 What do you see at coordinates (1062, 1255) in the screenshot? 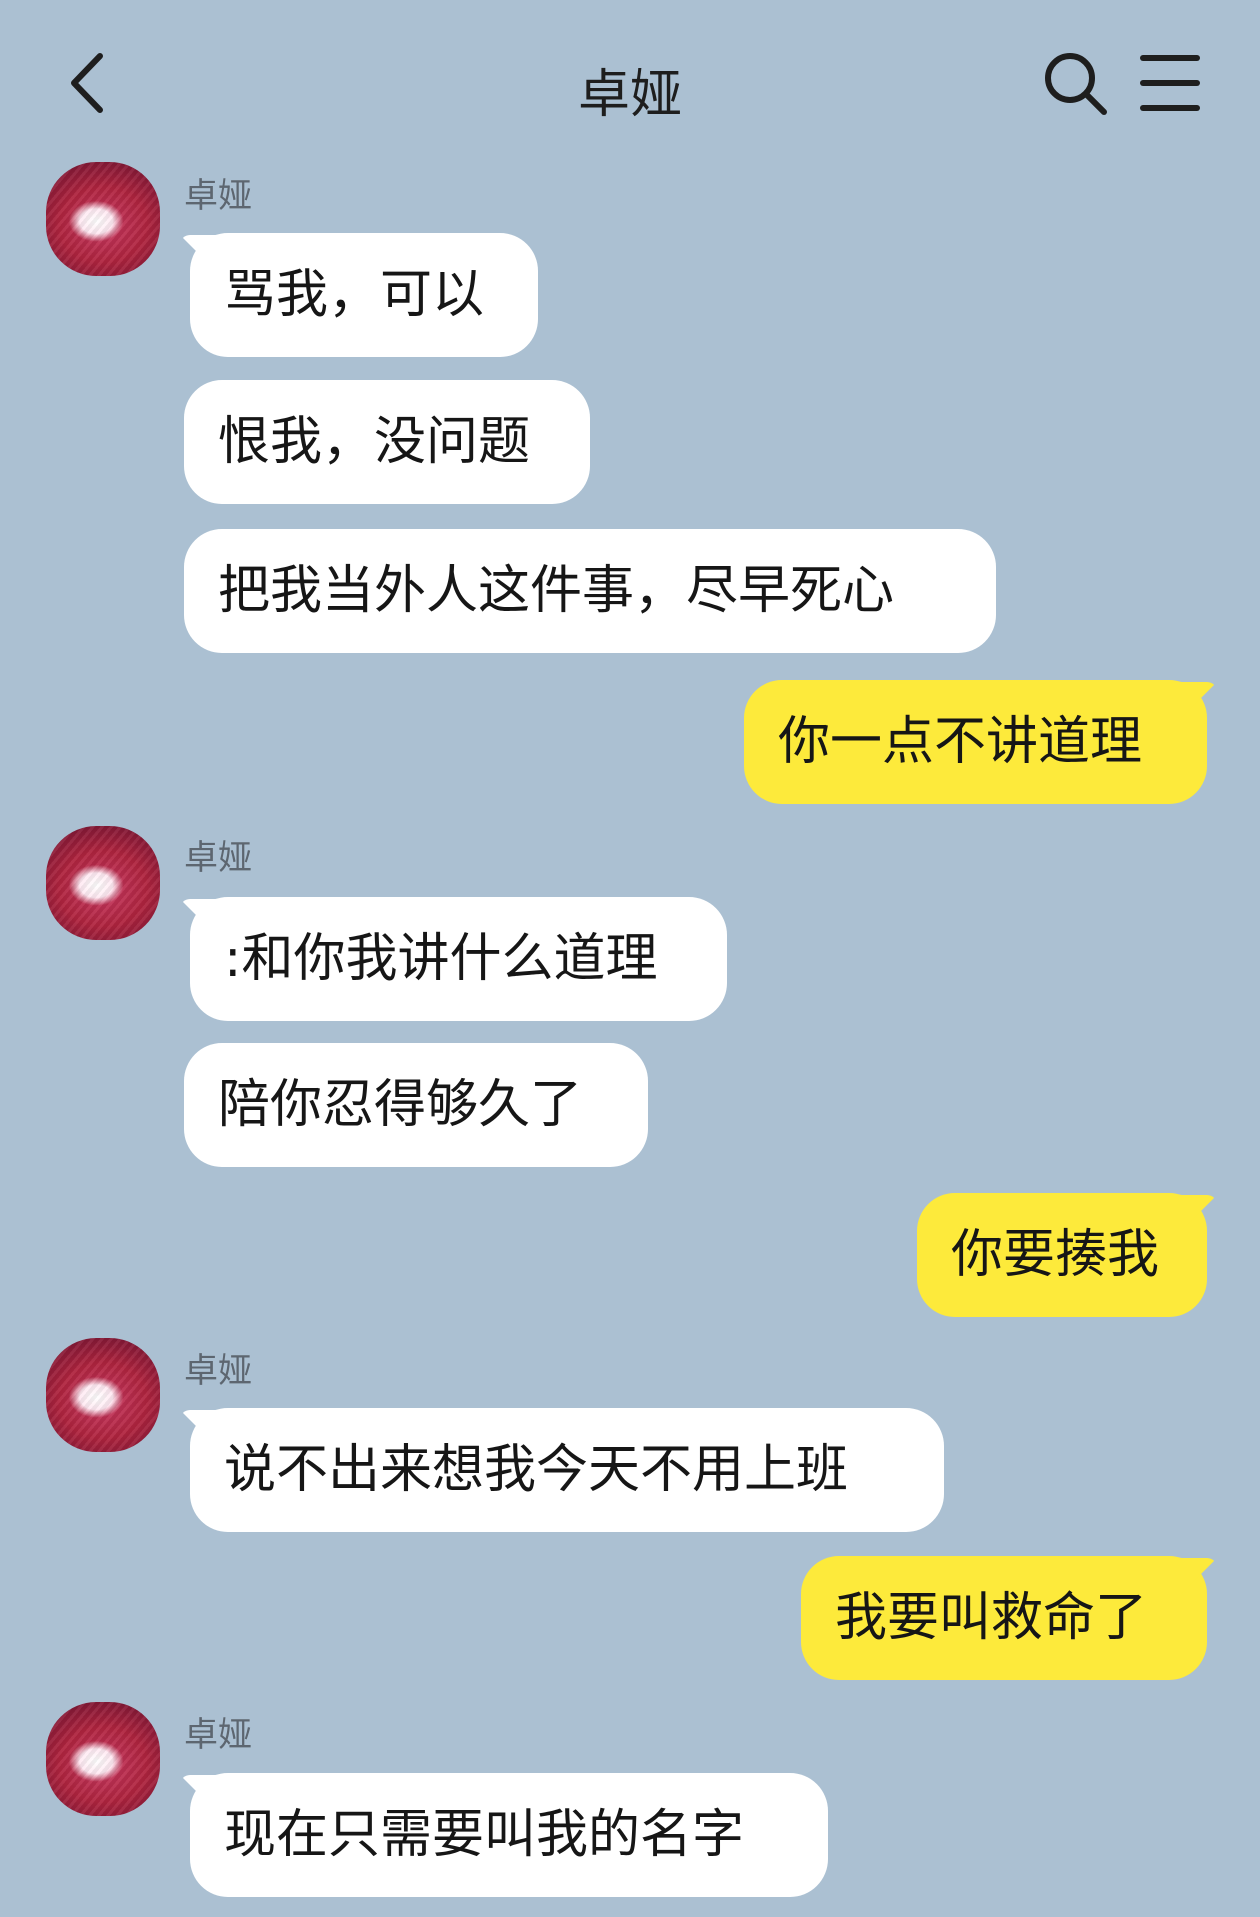
I see `outgoing-message: 你要揍我` at bounding box center [1062, 1255].